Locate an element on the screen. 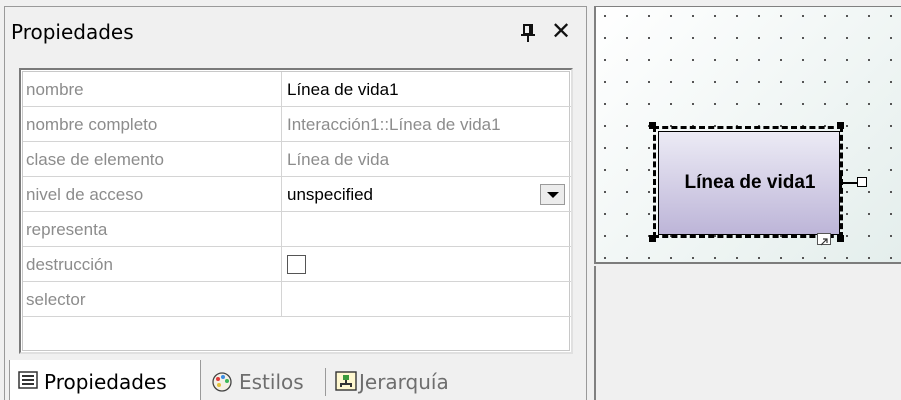 The height and width of the screenshot is (400, 901). property-row-nombre: nombre Línea de vida1 is located at coordinates (297, 89).